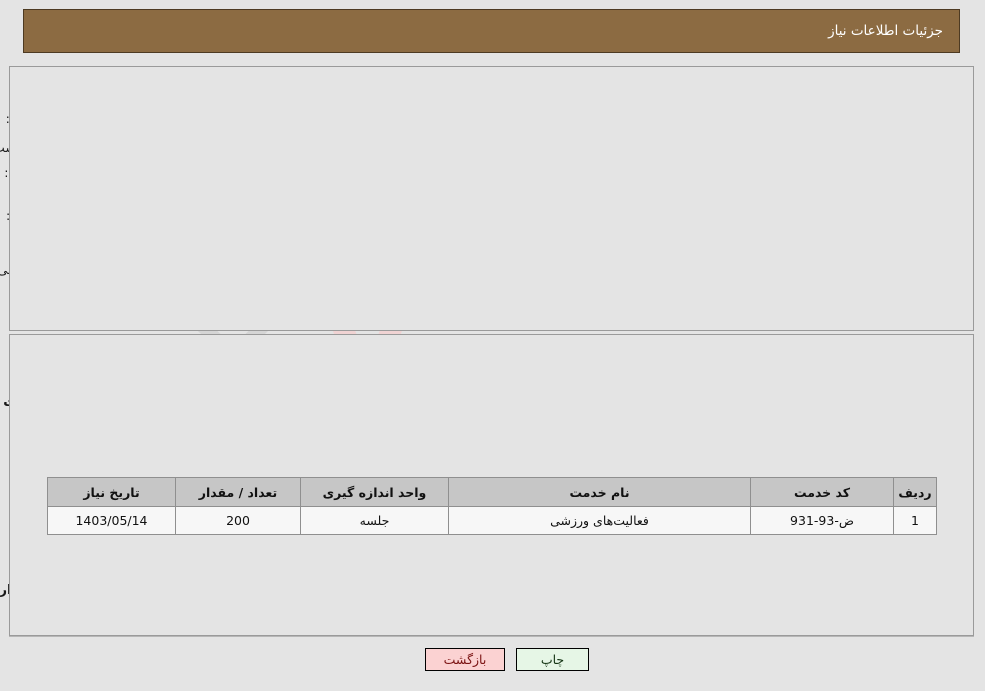 This screenshot has height=691, width=985. I want to click on cell-row-no: 1, so click(916, 520).